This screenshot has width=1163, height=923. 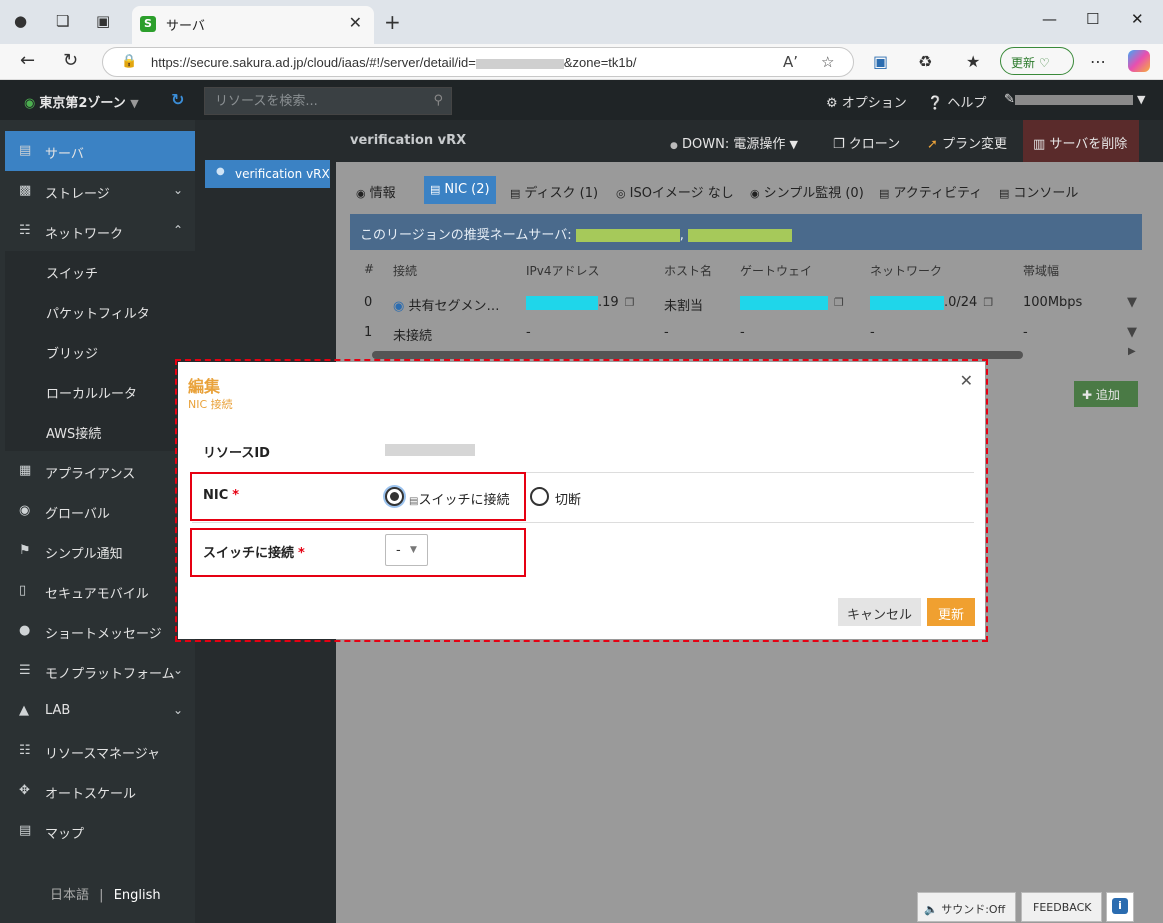 What do you see at coordinates (100, 191) in the screenshot?
I see `sidebar-item-storage: ▩ ストレージ ⌄` at bounding box center [100, 191].